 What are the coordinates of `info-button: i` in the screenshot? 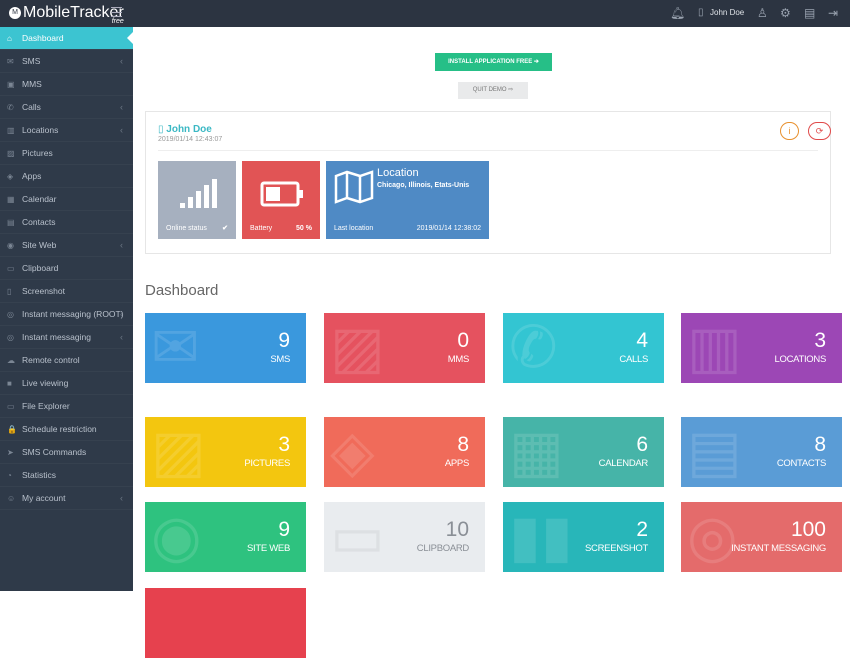 It's located at (789, 131).